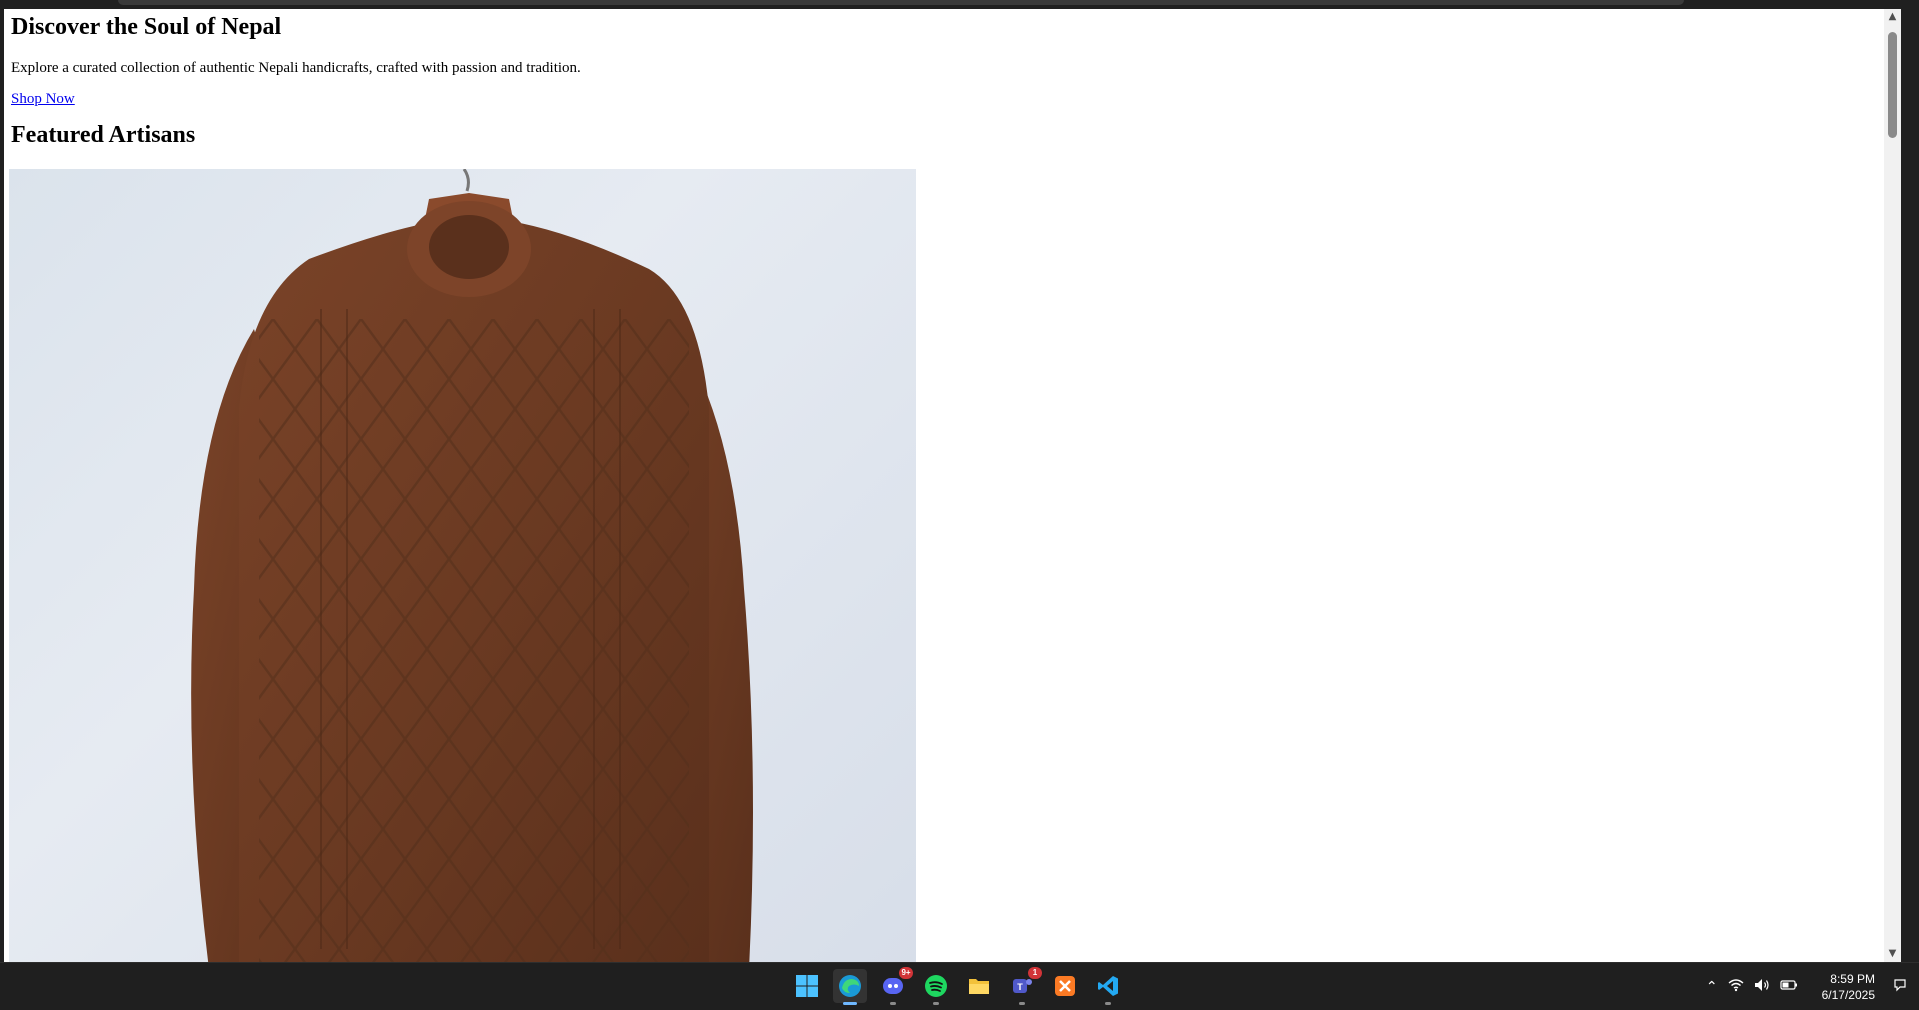 This screenshot has width=1919, height=1010. I want to click on page-title: Discover the Soul of Nepal, so click(146, 27).